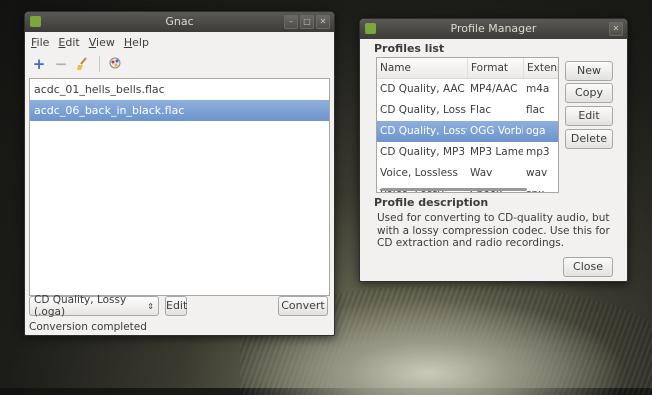 Image resolution: width=652 pixels, height=395 pixels. I want to click on toolbar: + −, so click(179, 64).